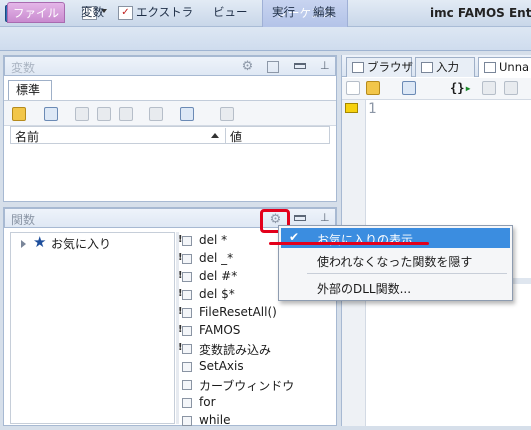  I want to click on column-value: 値, so click(233, 136).